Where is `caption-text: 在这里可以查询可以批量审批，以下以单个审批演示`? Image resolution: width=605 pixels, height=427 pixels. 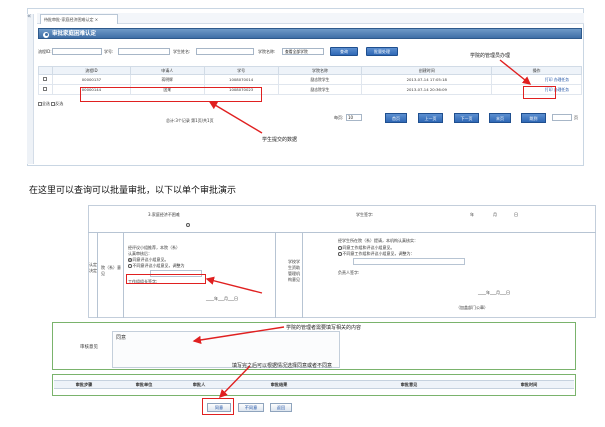 caption-text: 在这里可以查询可以批量审批，以下以单个审批演示 is located at coordinates (133, 191).